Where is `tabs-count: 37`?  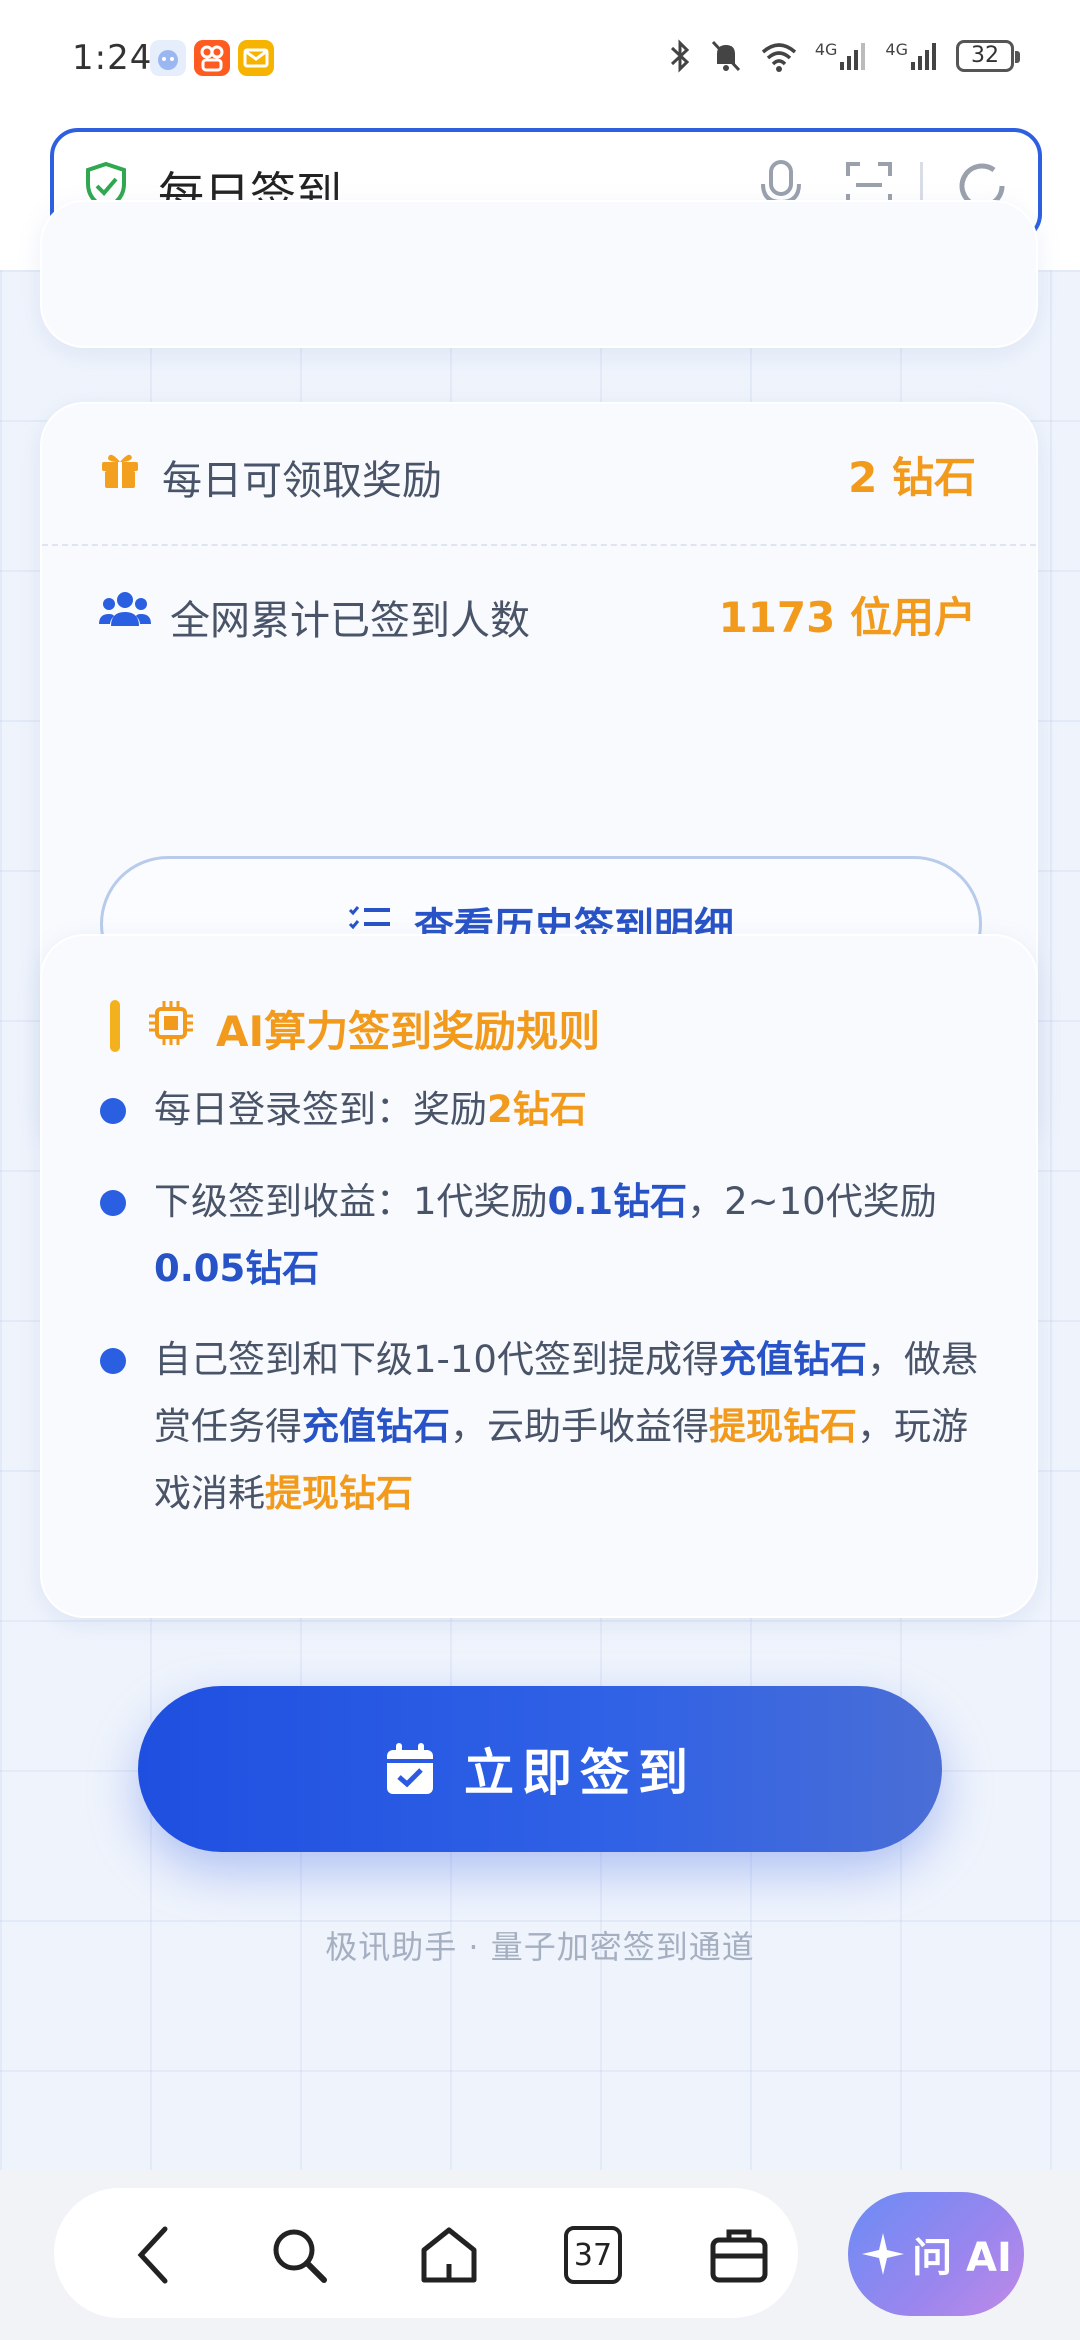
tabs-count: 37 is located at coordinates (593, 2255).